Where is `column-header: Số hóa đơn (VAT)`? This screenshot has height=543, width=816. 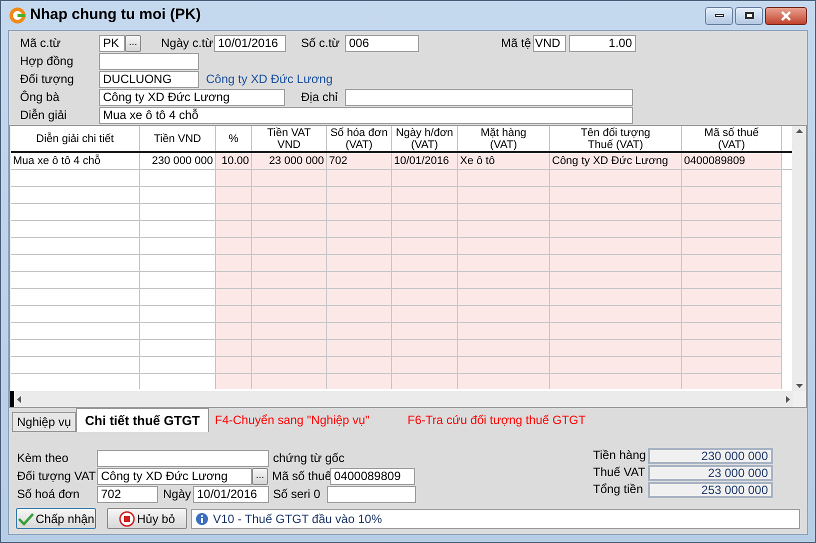
column-header: Số hóa đơn (VAT) is located at coordinates (359, 138).